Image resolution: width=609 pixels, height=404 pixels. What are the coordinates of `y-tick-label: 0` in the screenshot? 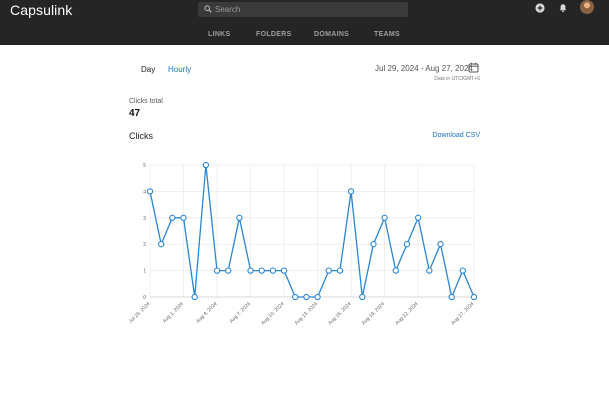 It's located at (144, 298).